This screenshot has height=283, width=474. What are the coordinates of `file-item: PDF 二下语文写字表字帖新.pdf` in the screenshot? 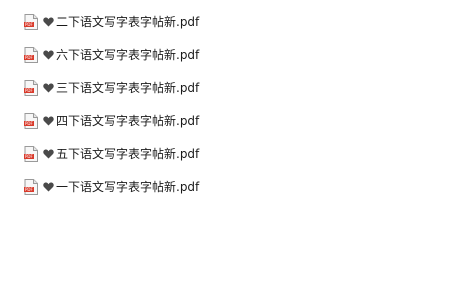 It's located at (154, 21).